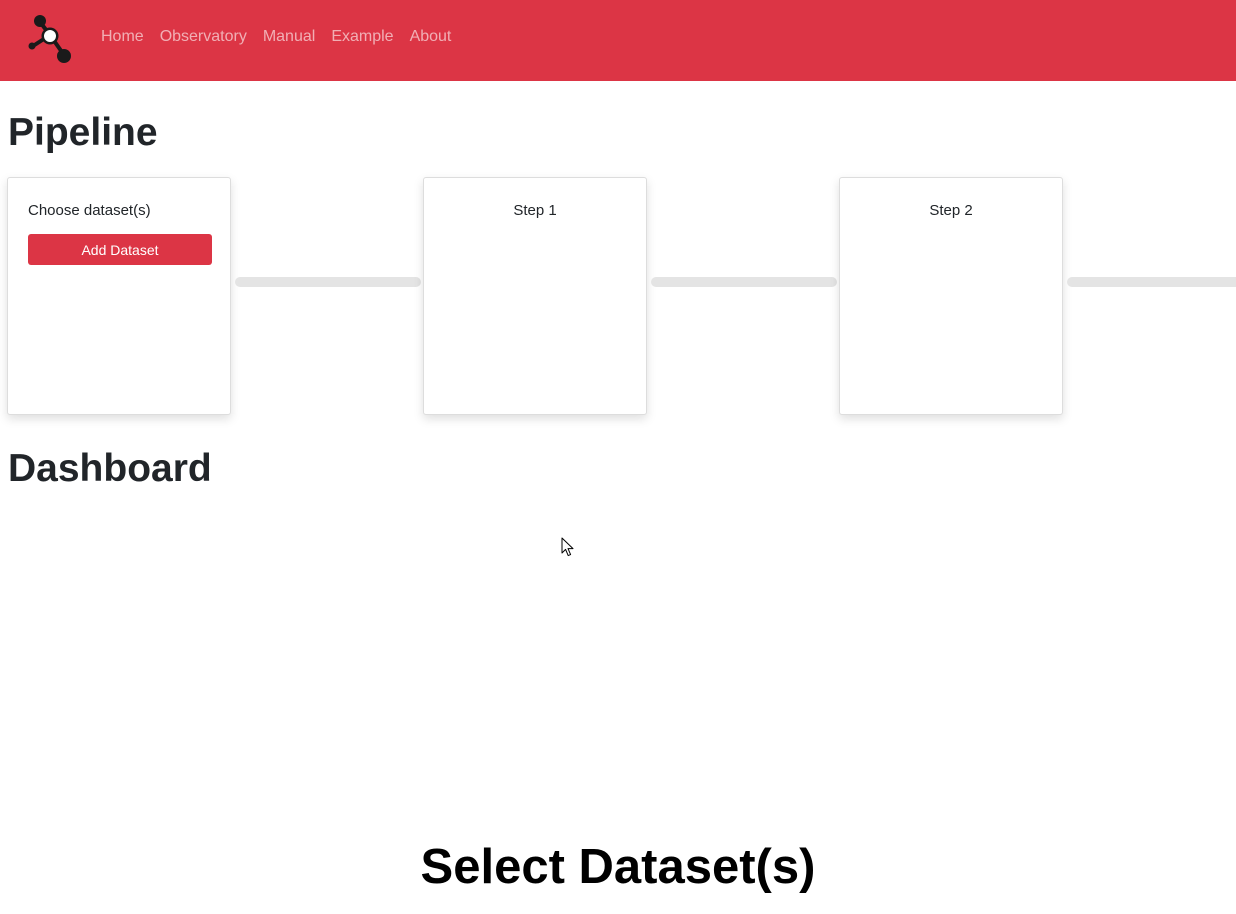 The height and width of the screenshot is (914, 1236). Describe the element at coordinates (535, 210) in the screenshot. I see `step-1-label: Step 1` at that location.